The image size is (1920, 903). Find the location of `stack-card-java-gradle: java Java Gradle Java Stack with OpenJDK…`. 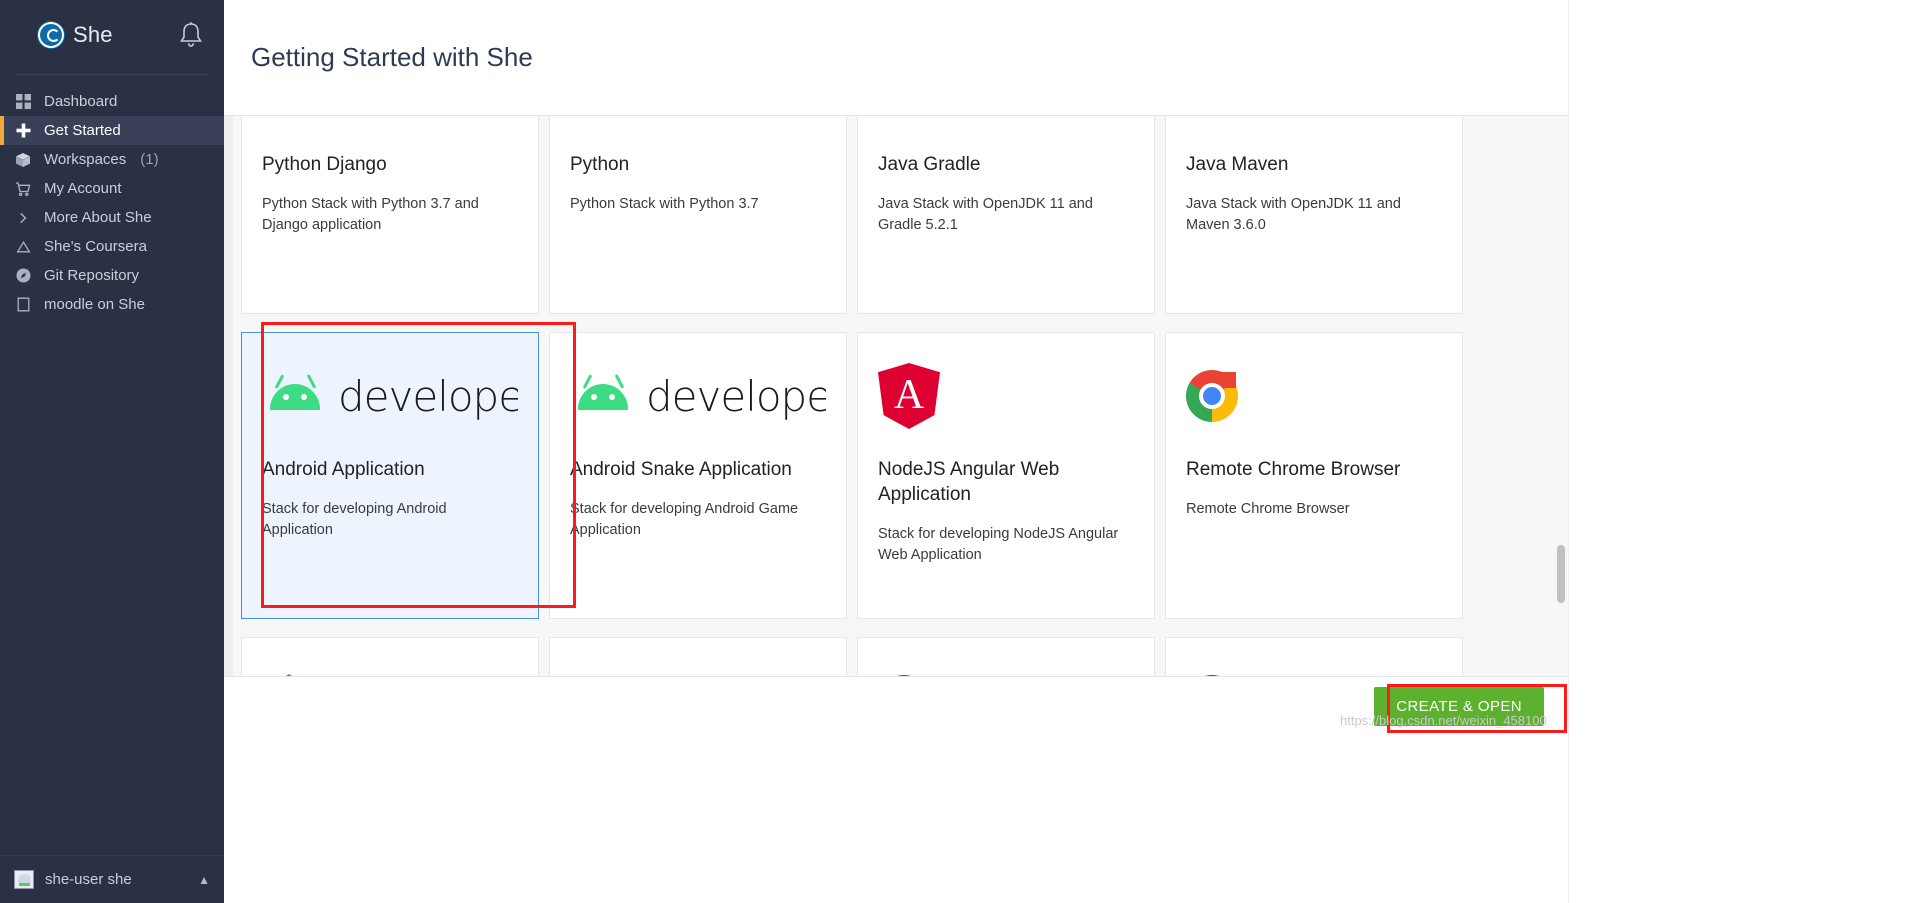

stack-card-java-gradle: java Java Gradle Java Stack with OpenJDK… is located at coordinates (1006, 215).